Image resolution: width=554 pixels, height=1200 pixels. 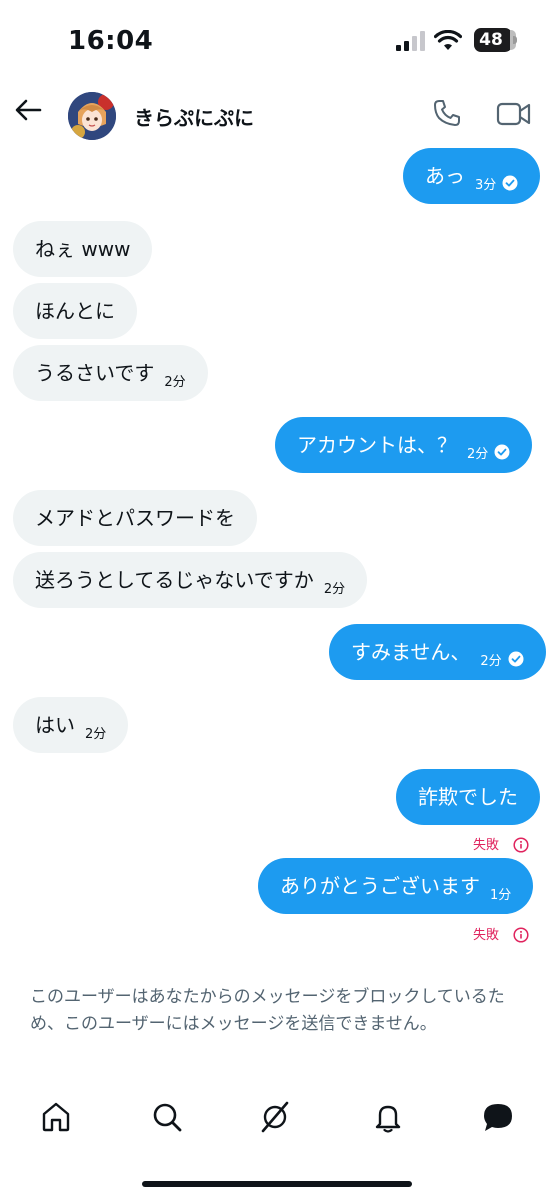 I want to click on grok-icon, so click(x=275, y=1117).